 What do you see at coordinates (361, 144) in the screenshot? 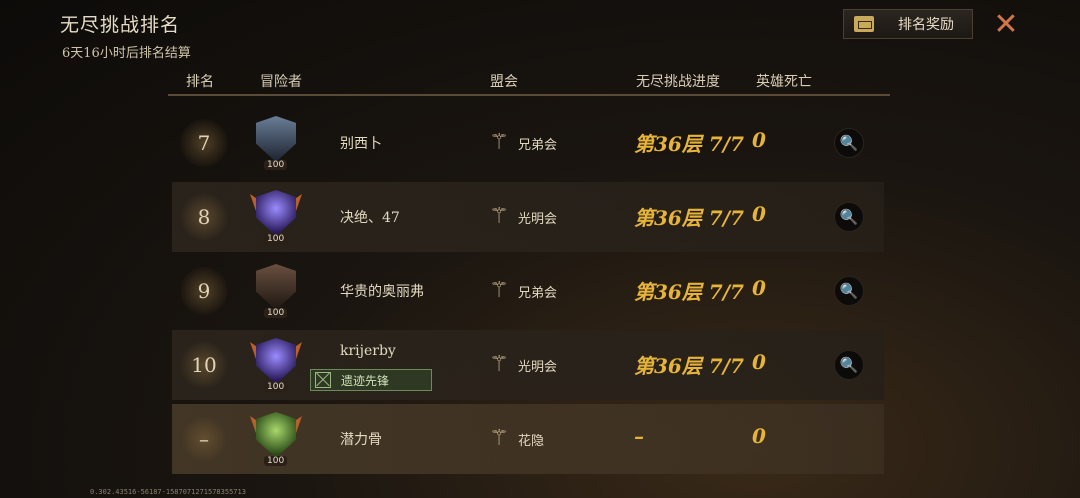
I see `player-name: 别西卜` at bounding box center [361, 144].